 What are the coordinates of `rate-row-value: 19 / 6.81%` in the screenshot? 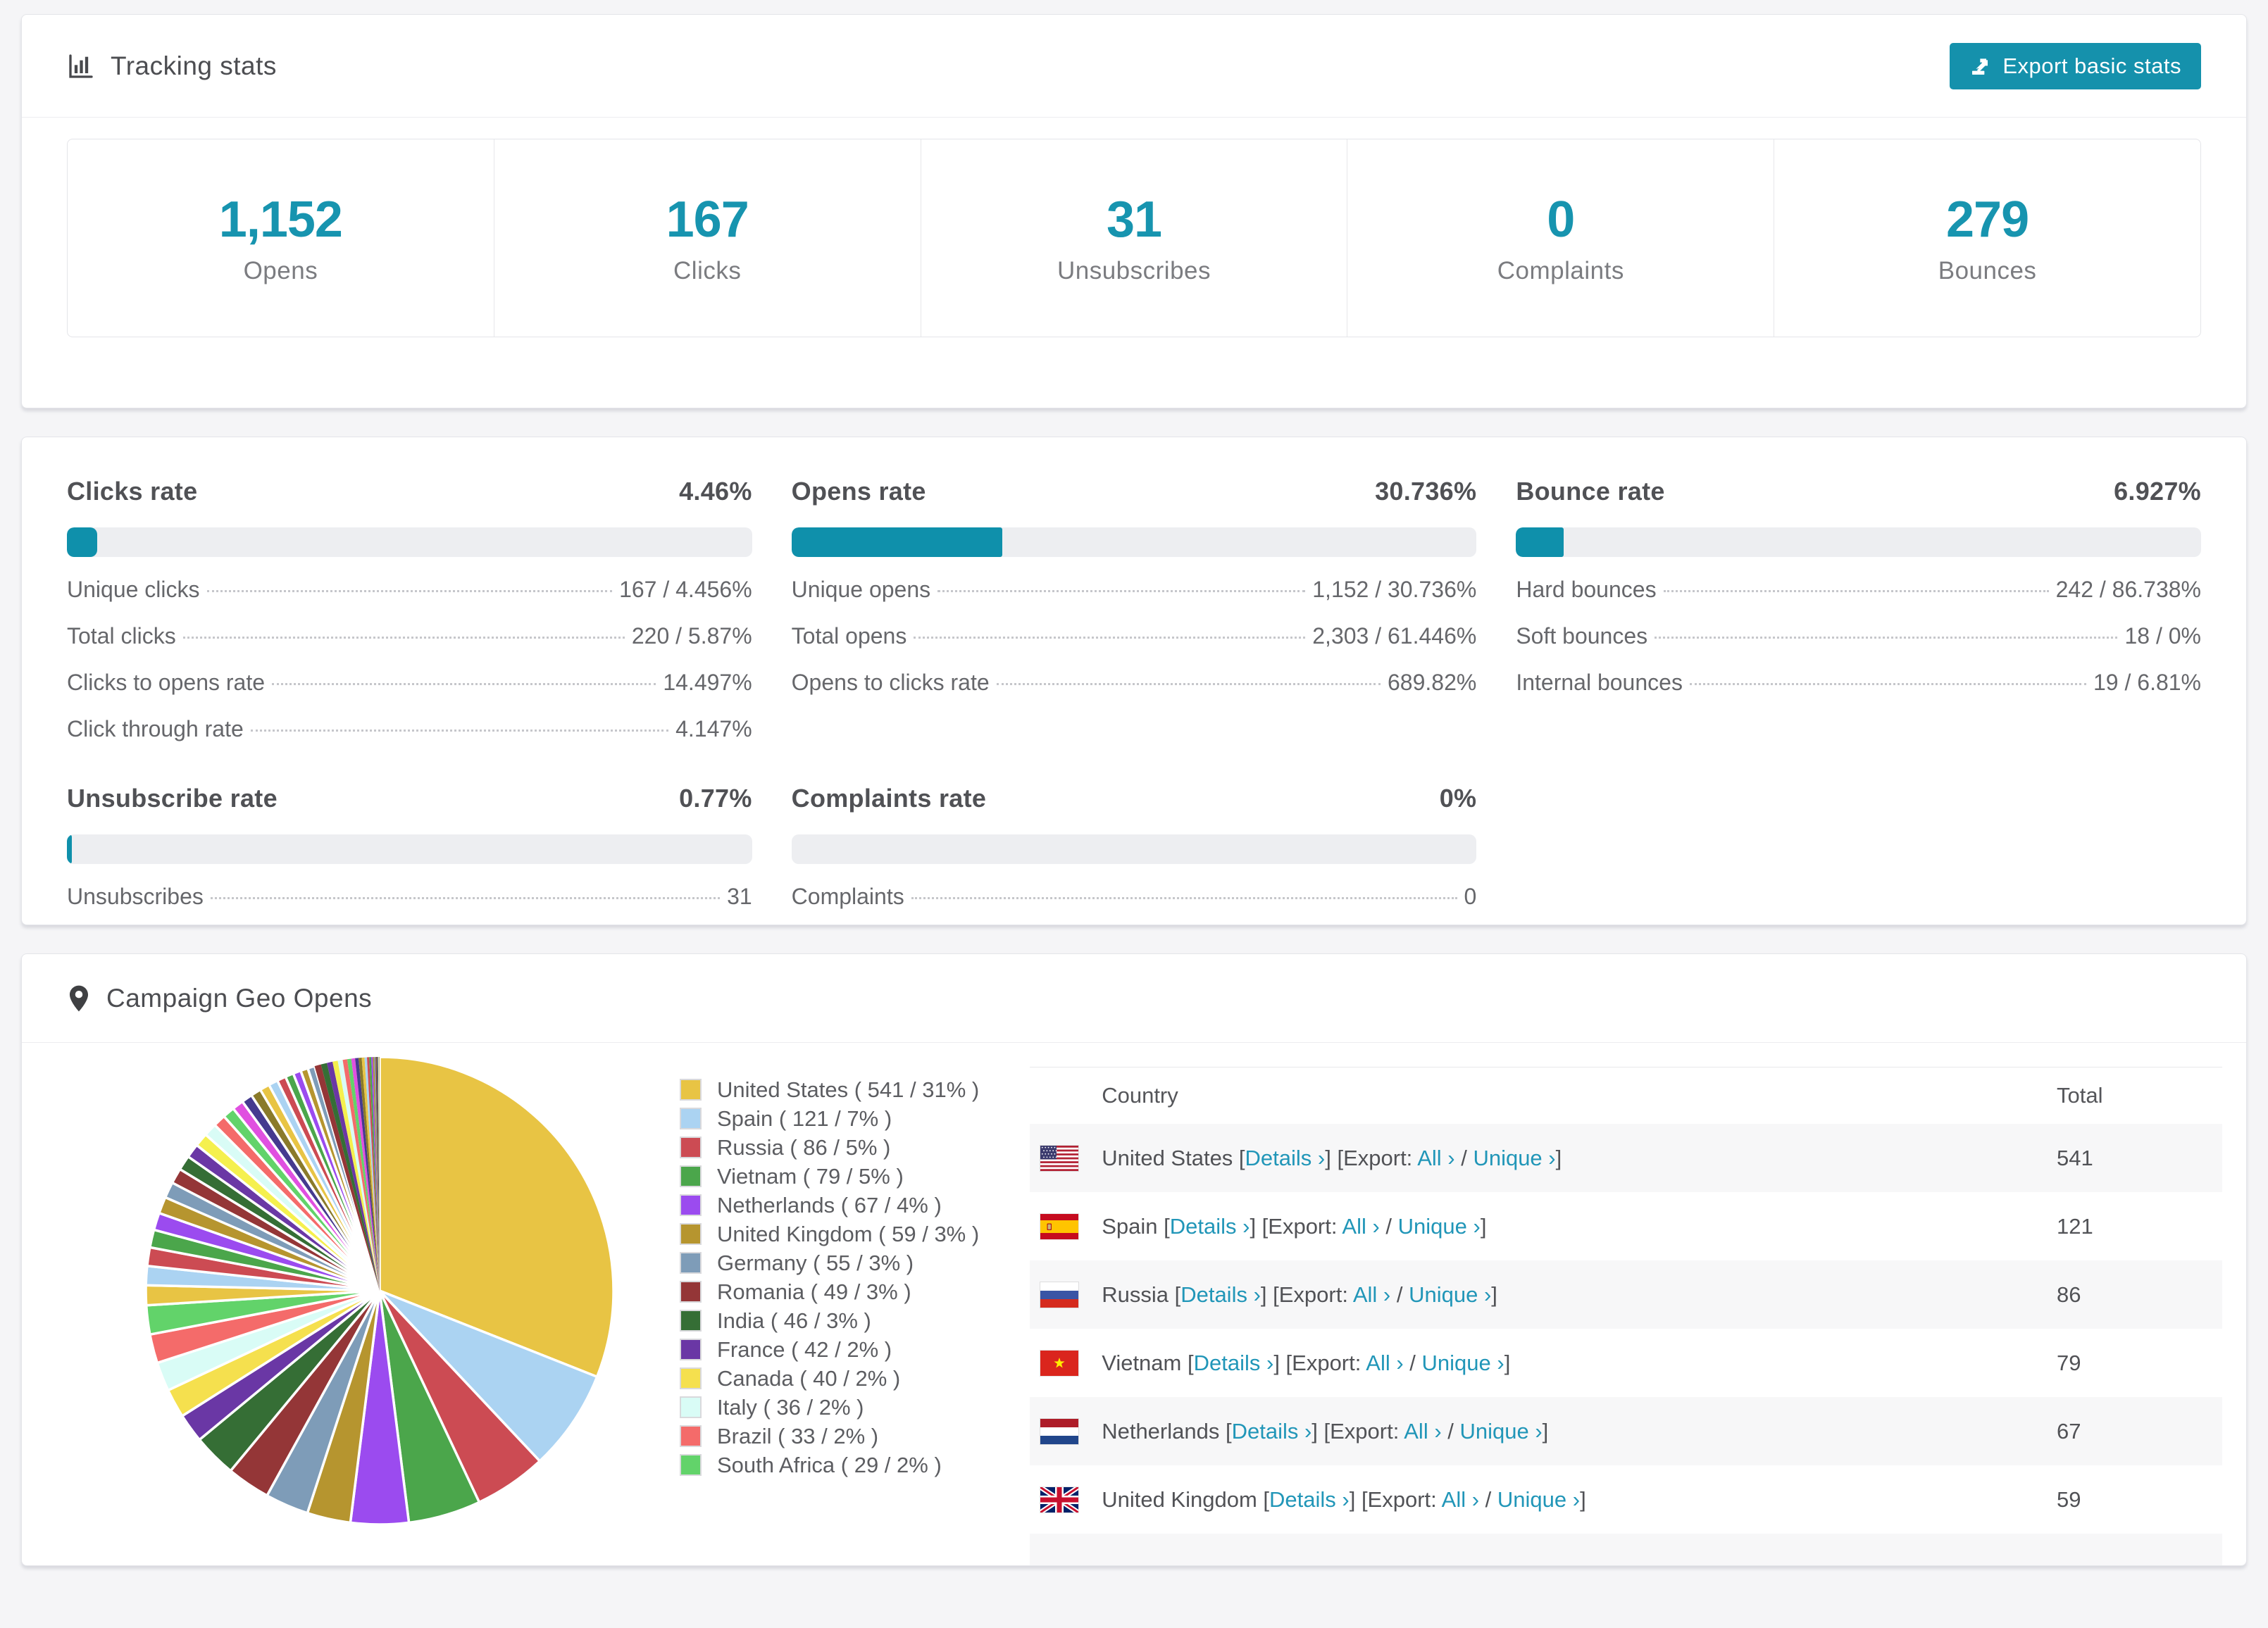 It's located at (2147, 682).